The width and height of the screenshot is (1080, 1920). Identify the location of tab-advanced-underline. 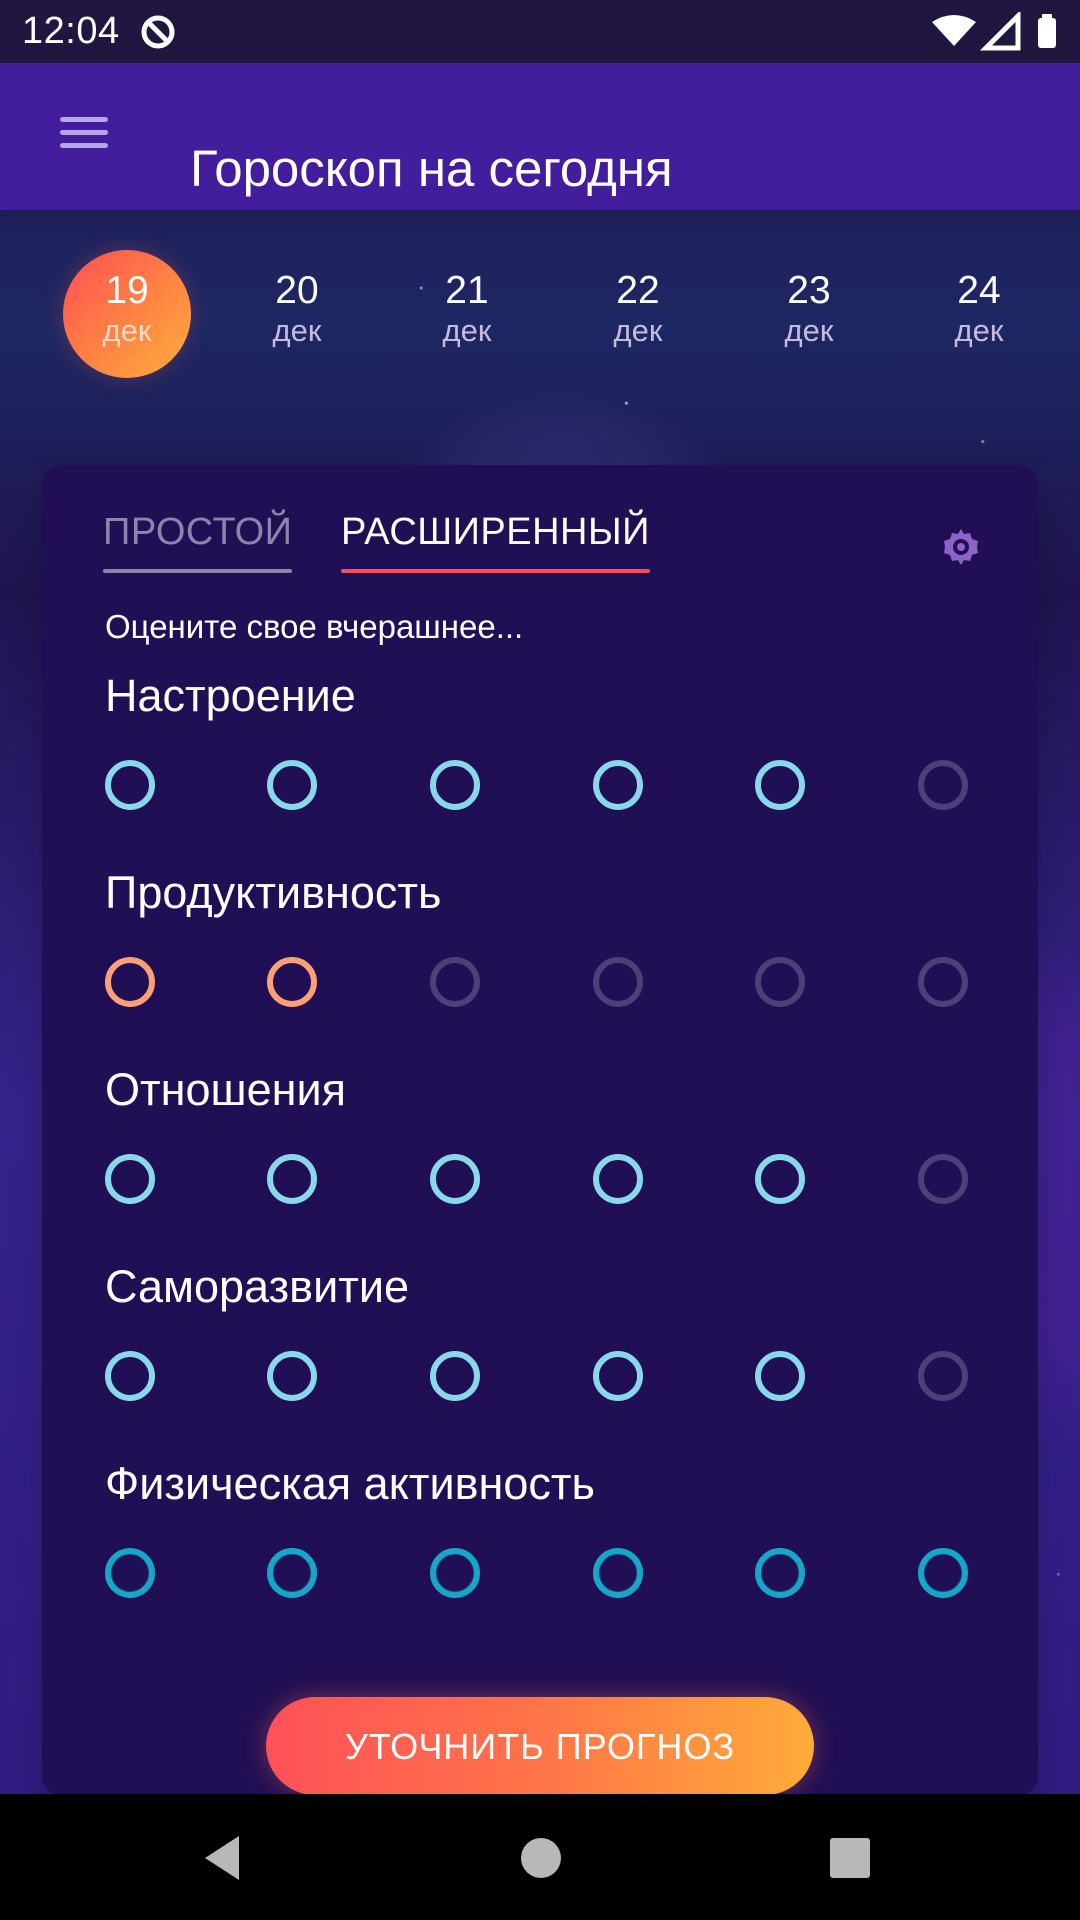
(495, 571).